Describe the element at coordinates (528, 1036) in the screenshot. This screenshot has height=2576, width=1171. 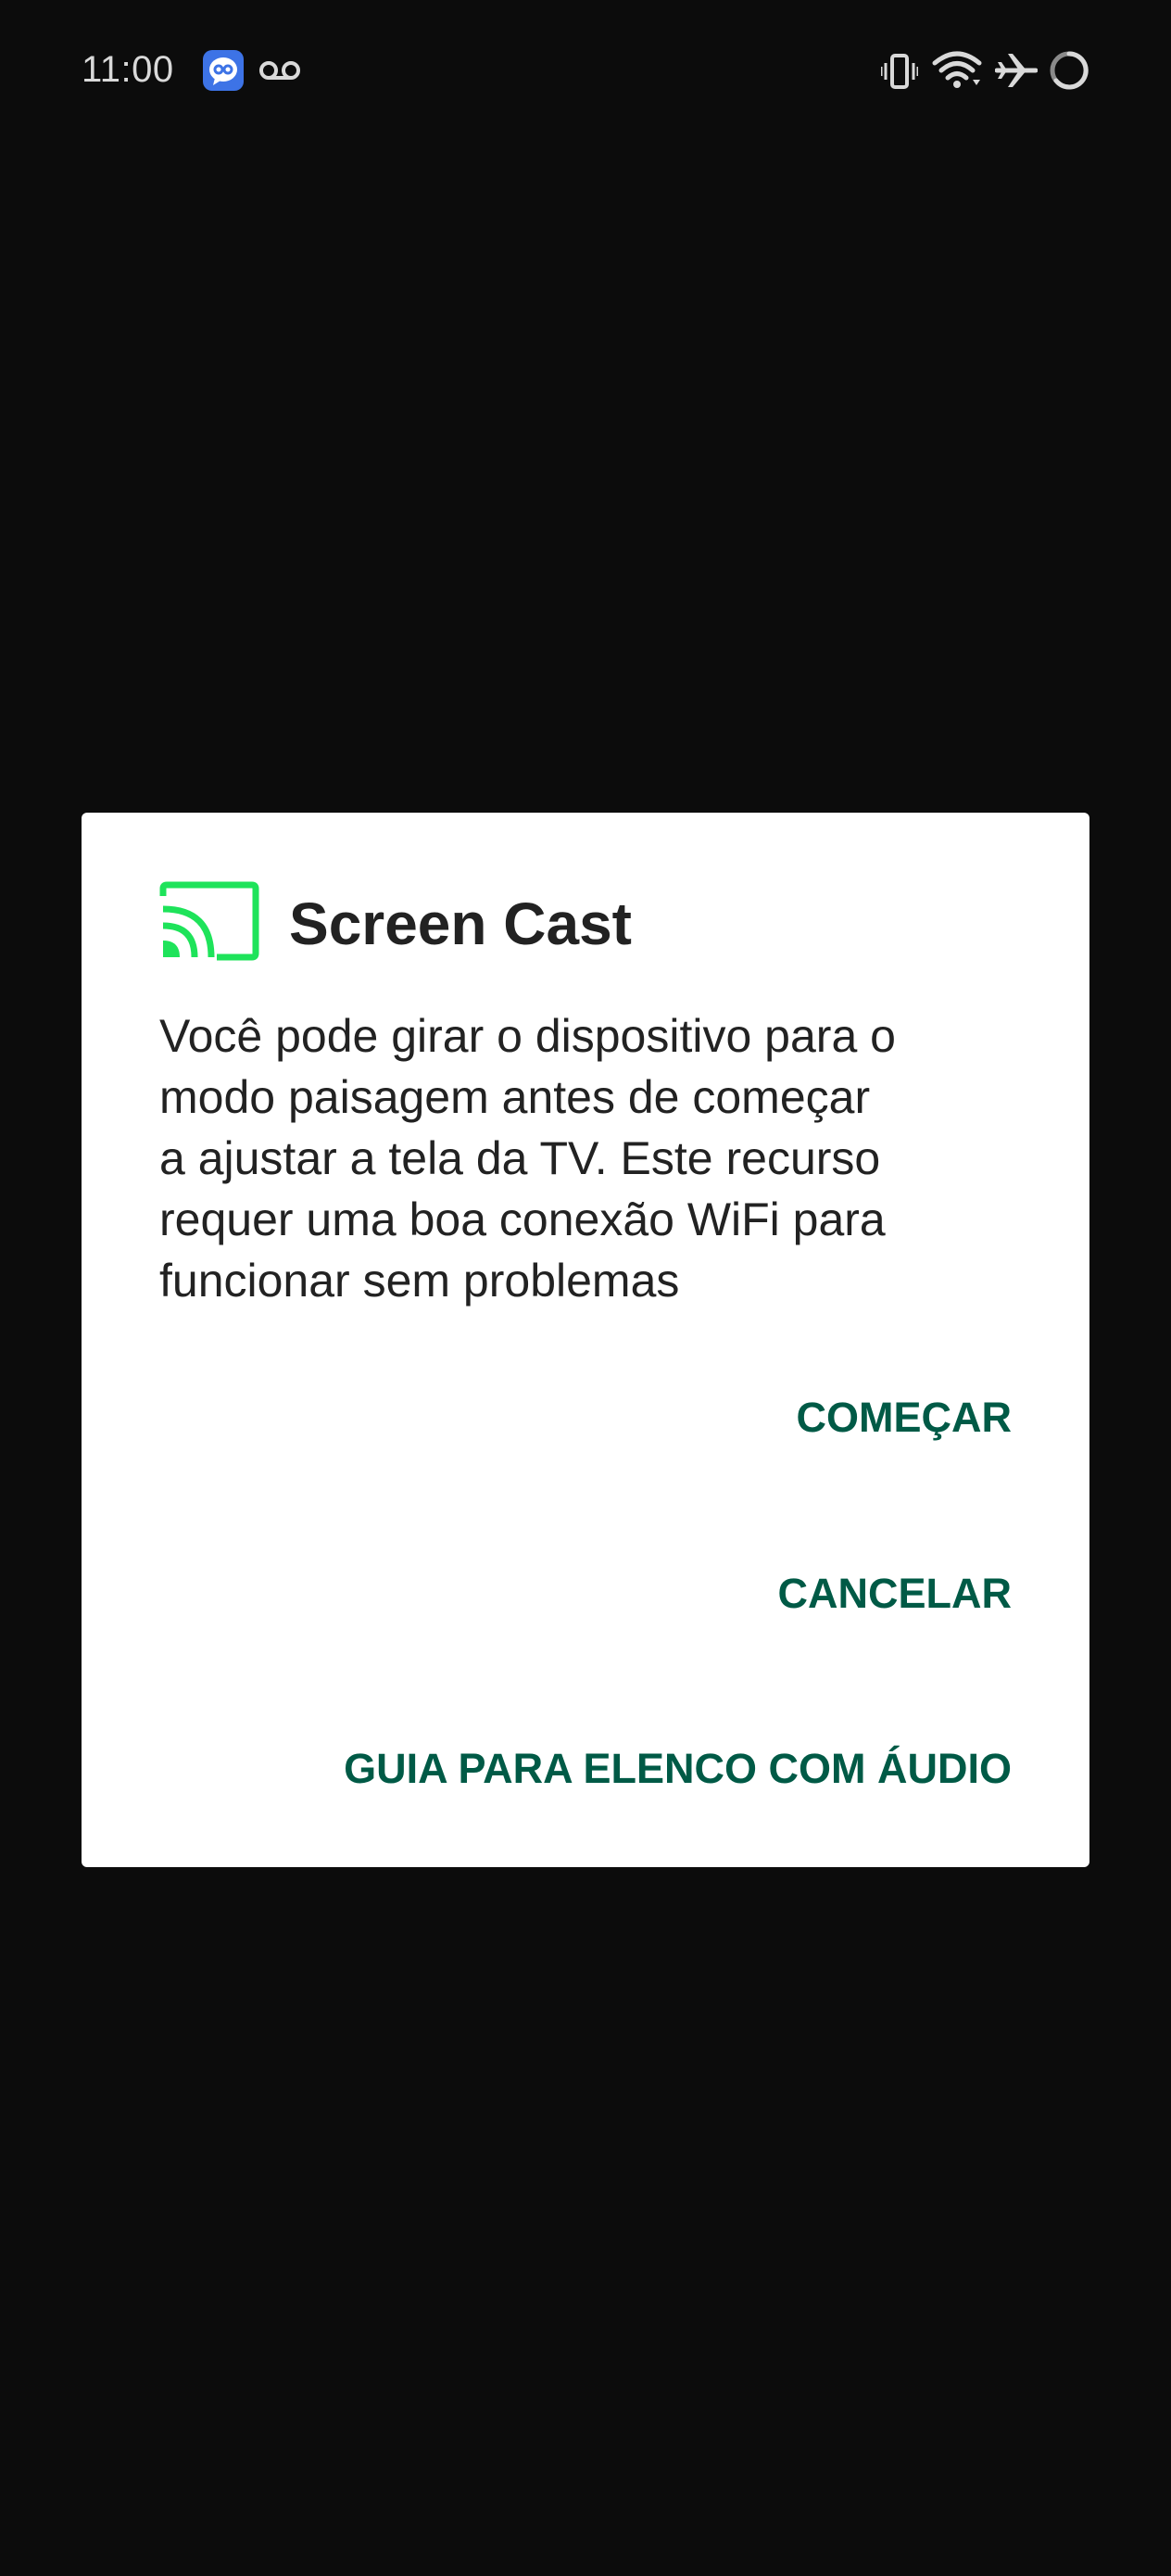
I see `message-line: Você pode girar o dispositivo para o` at that location.